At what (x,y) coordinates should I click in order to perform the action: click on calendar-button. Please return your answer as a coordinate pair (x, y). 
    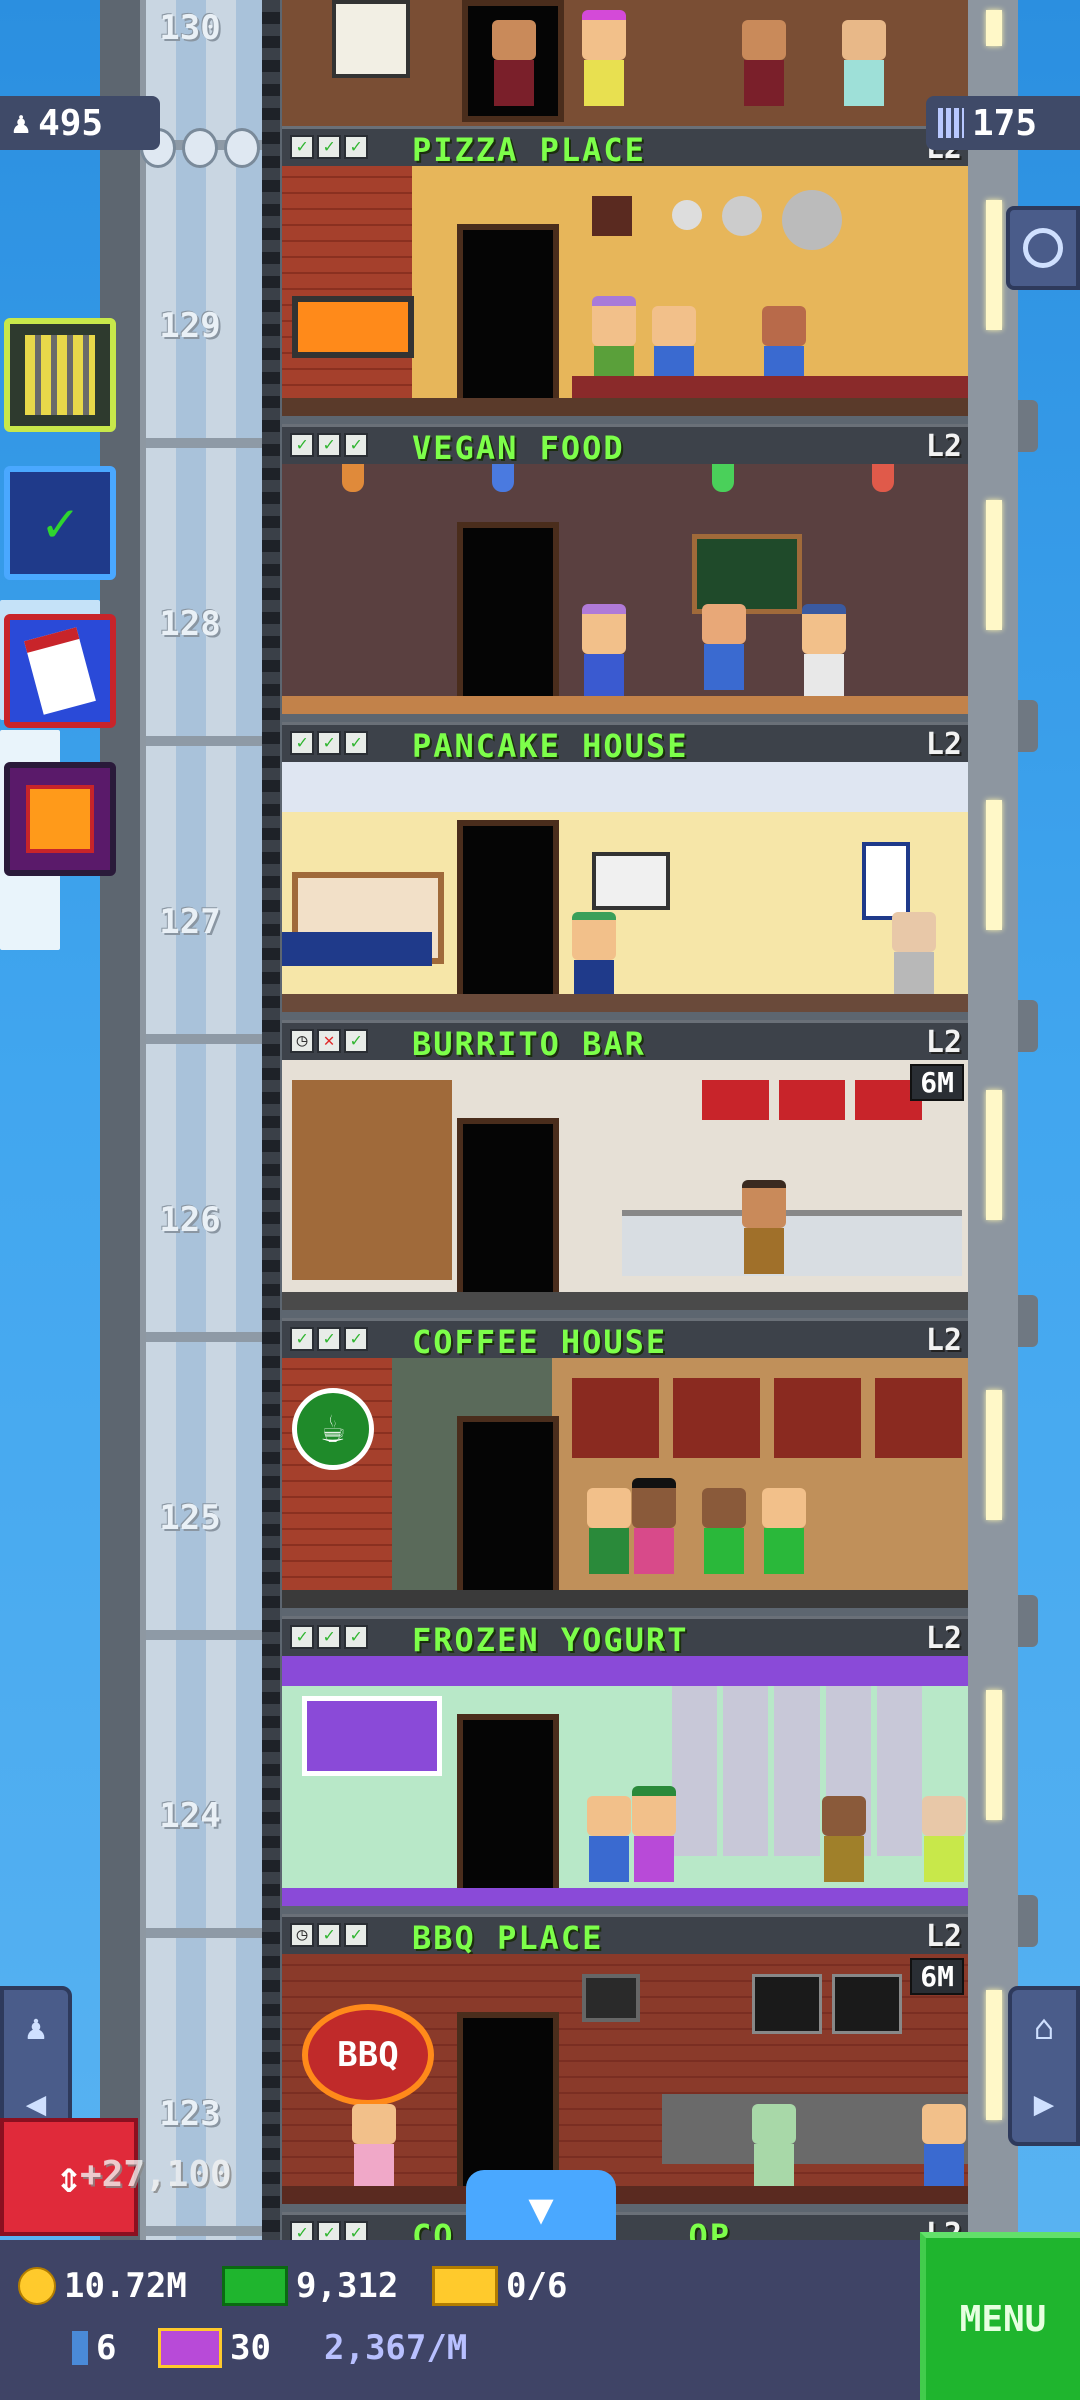
    Looking at the image, I should click on (60, 671).